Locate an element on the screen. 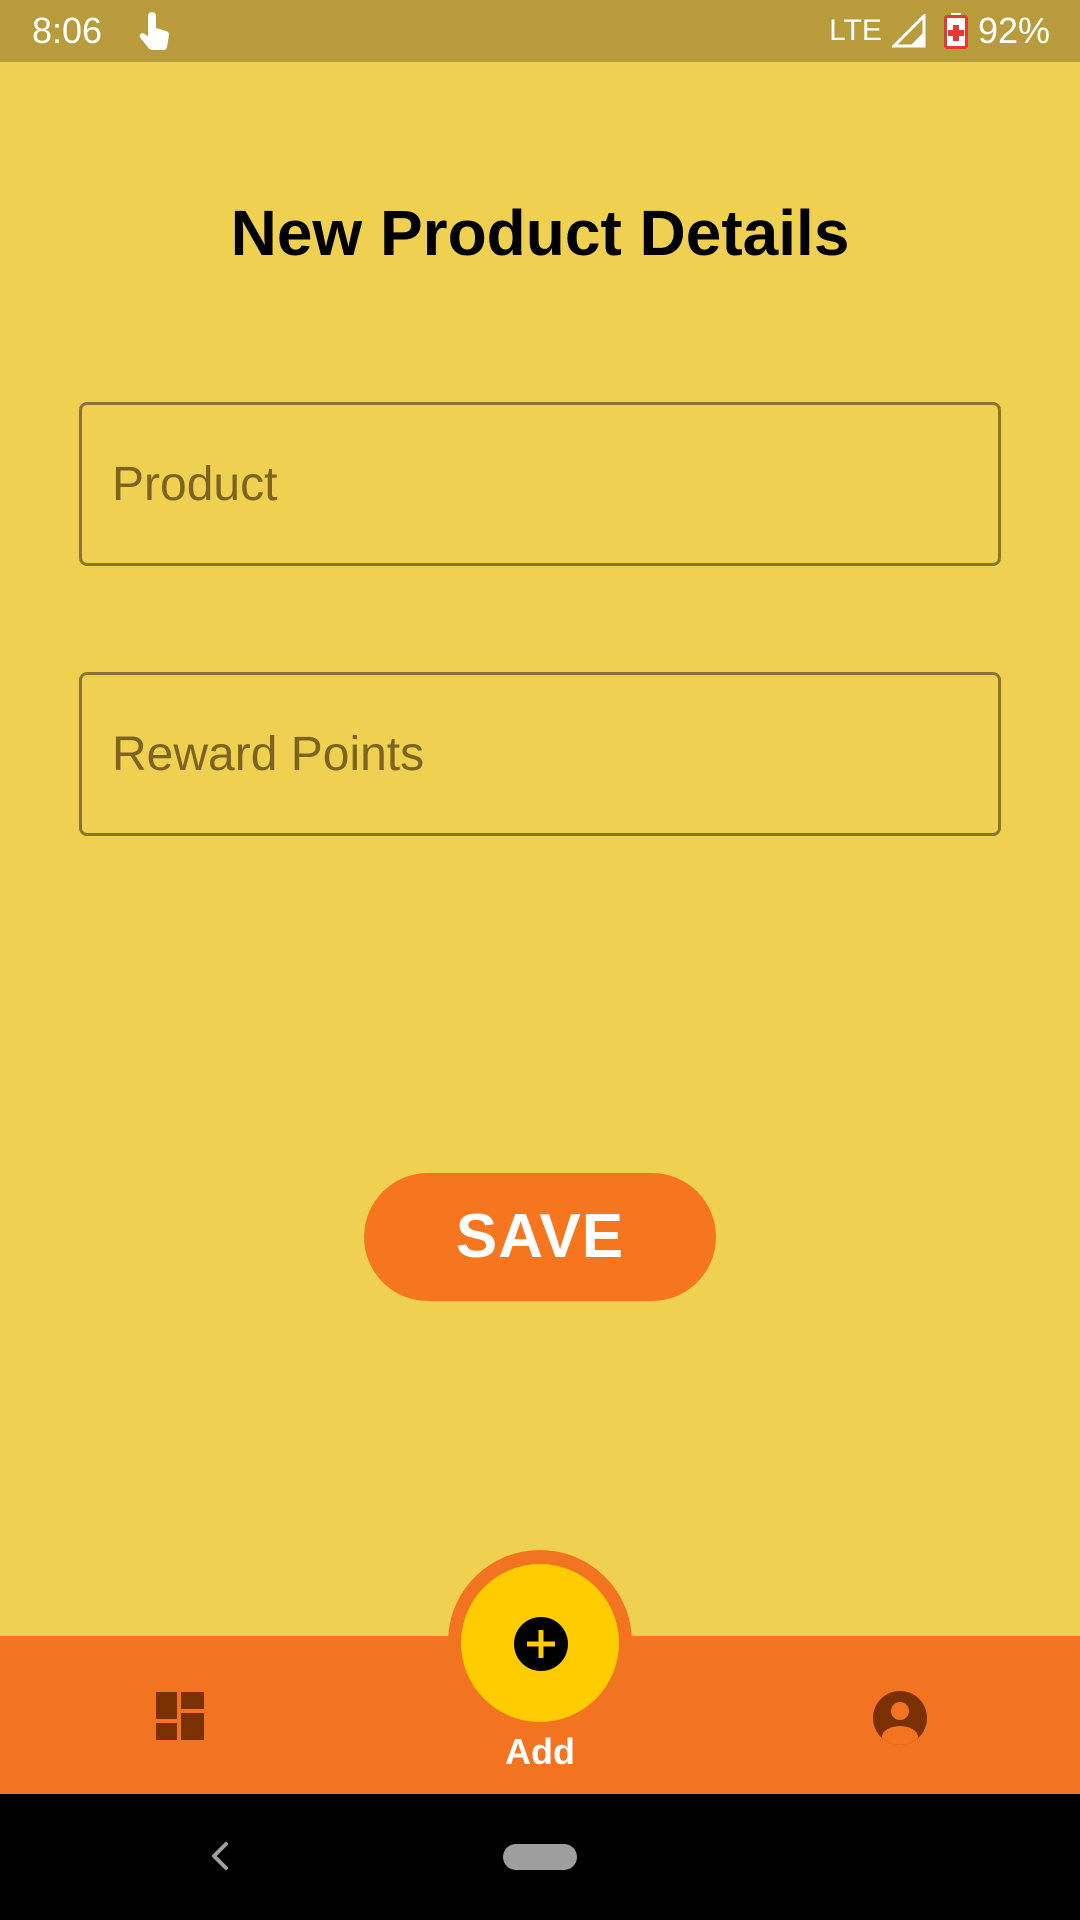 The image size is (1080, 1920). network-label: LTE is located at coordinates (855, 30).